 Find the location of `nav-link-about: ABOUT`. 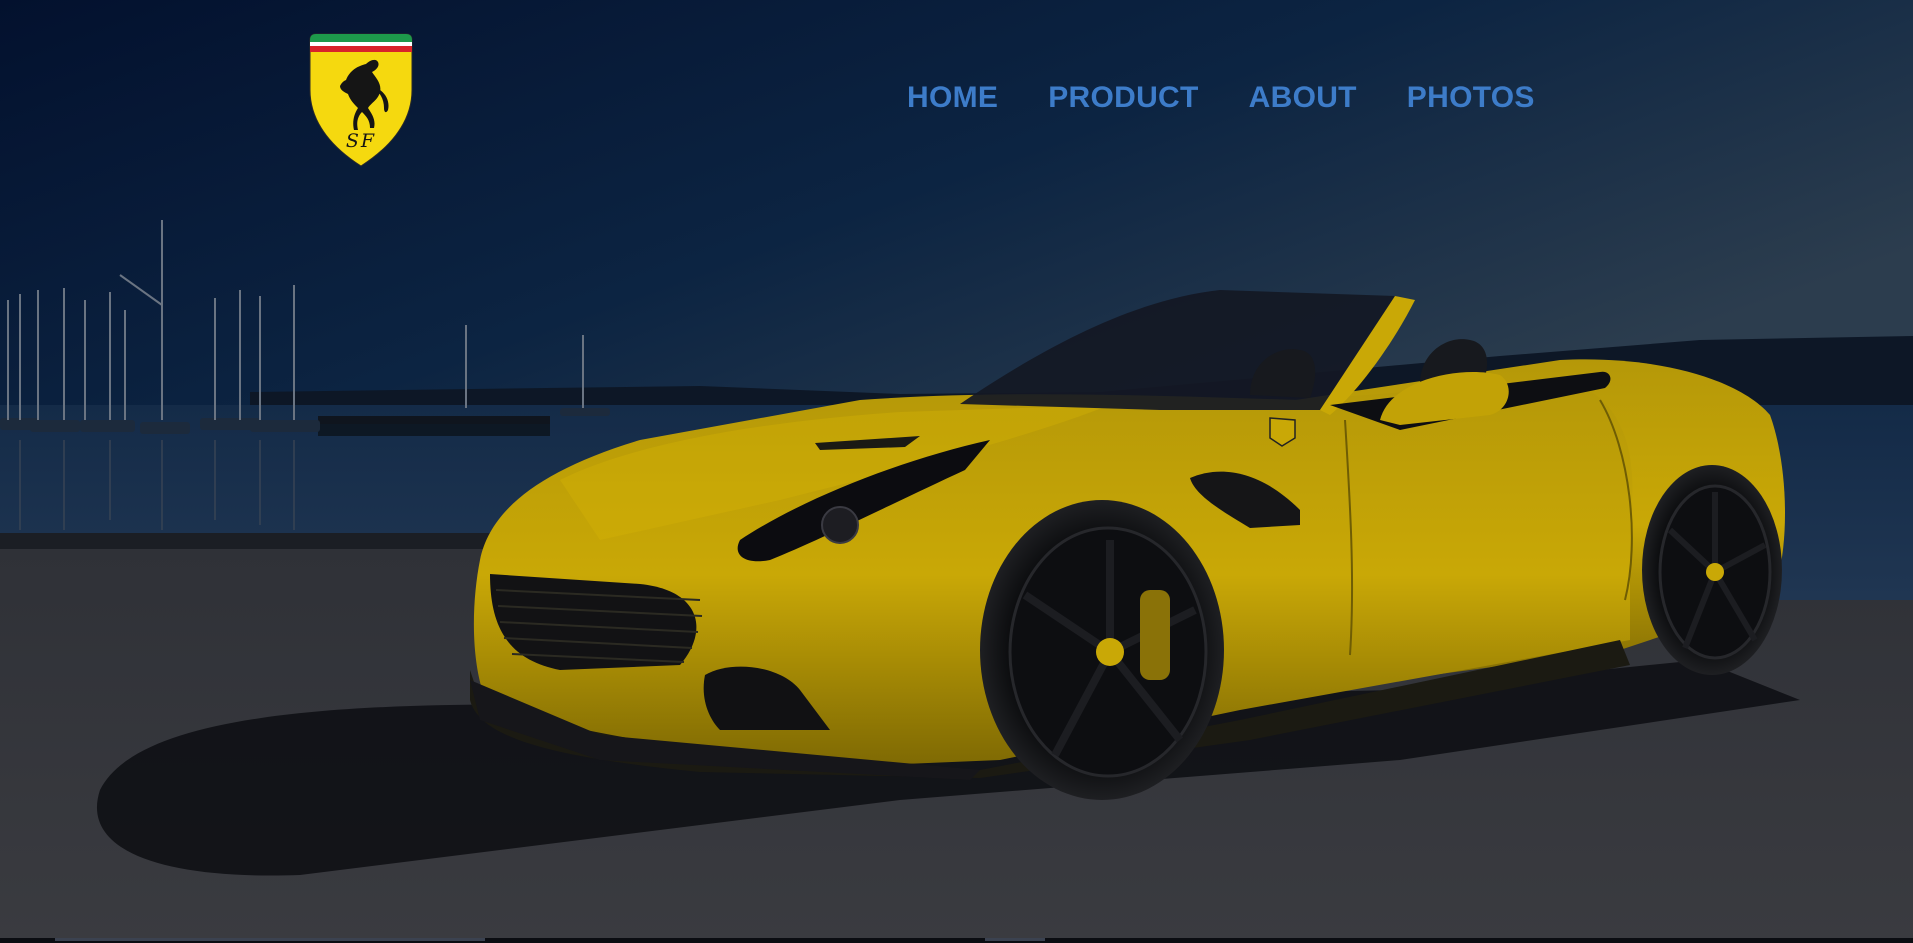

nav-link-about: ABOUT is located at coordinates (1303, 97).